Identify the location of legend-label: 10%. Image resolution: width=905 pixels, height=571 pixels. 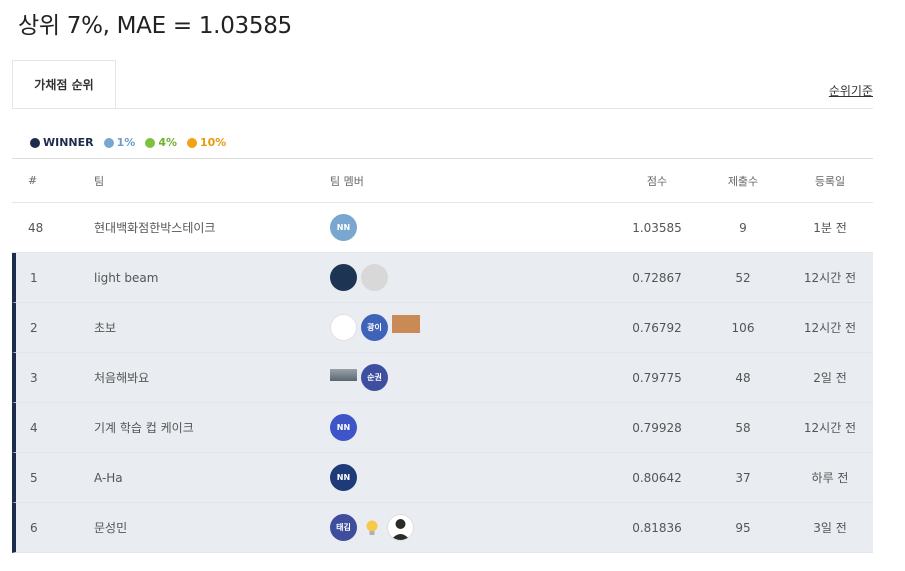
(213, 142).